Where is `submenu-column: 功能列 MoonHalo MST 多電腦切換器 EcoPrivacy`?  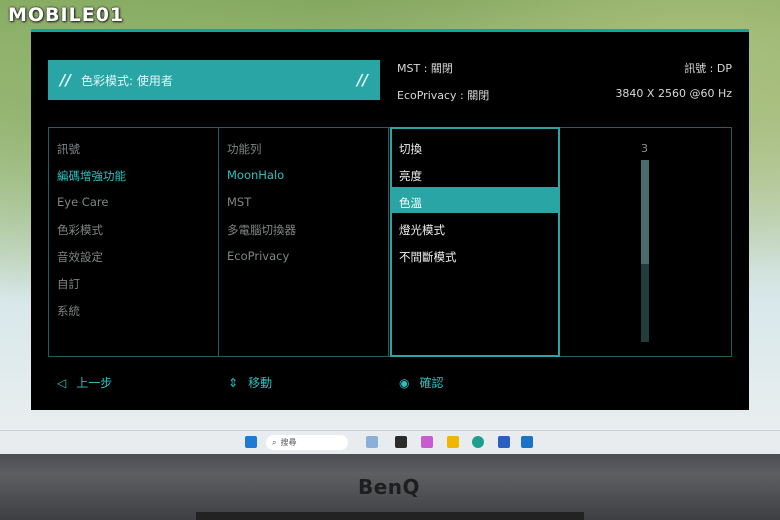
submenu-column: 功能列 MoonHalo MST 多電腦切換器 EcoPrivacy is located at coordinates (304, 242).